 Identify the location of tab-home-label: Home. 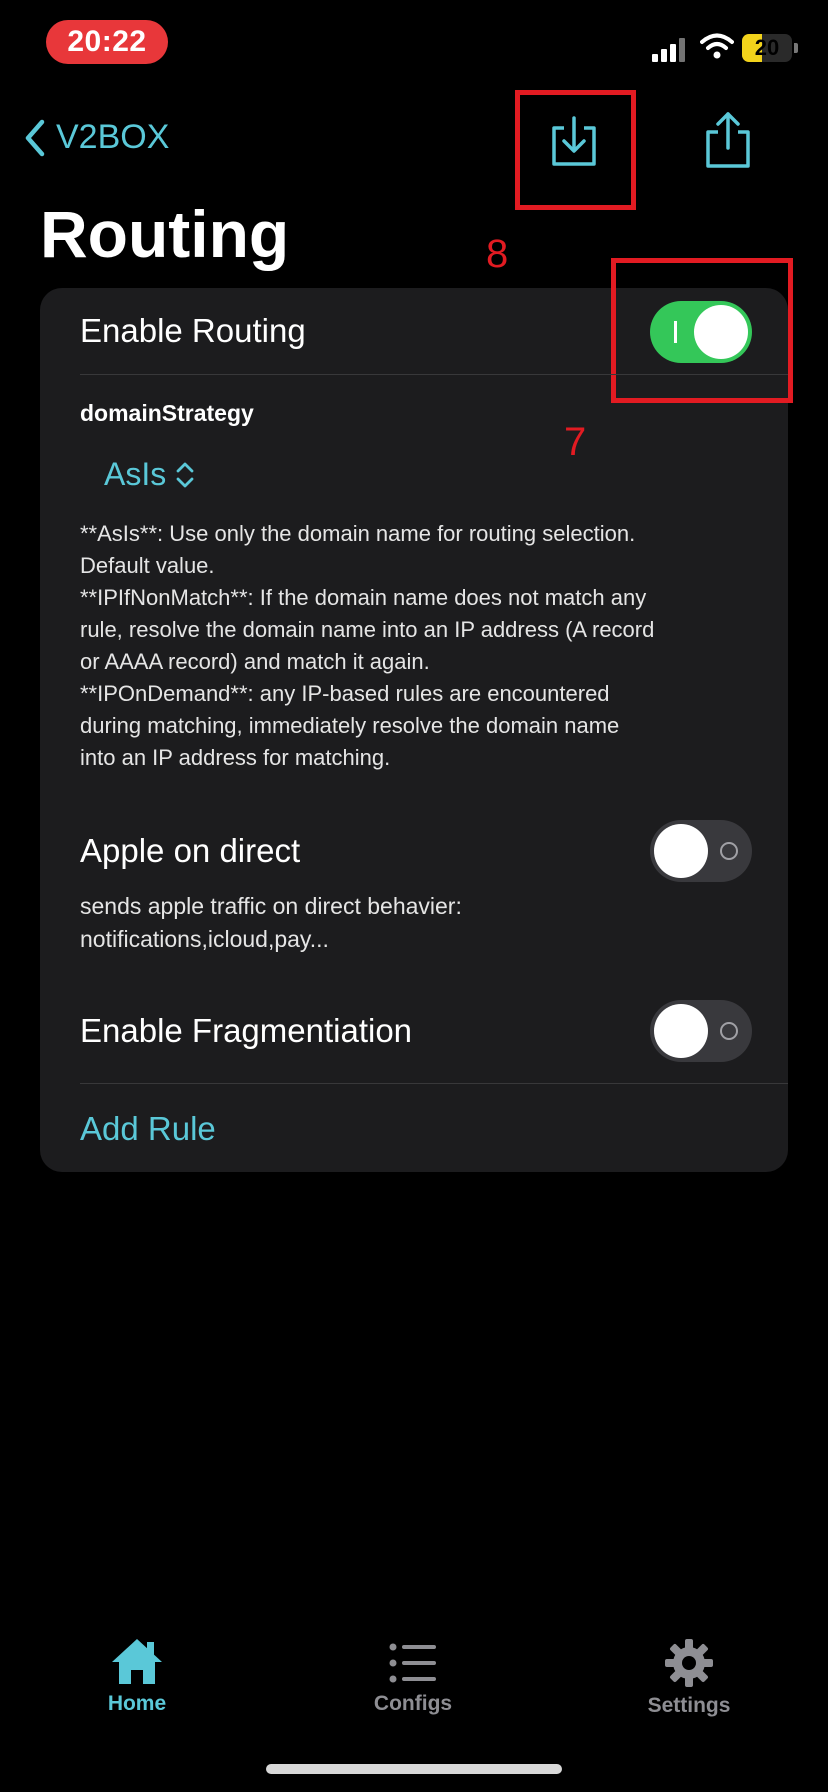
(137, 1703).